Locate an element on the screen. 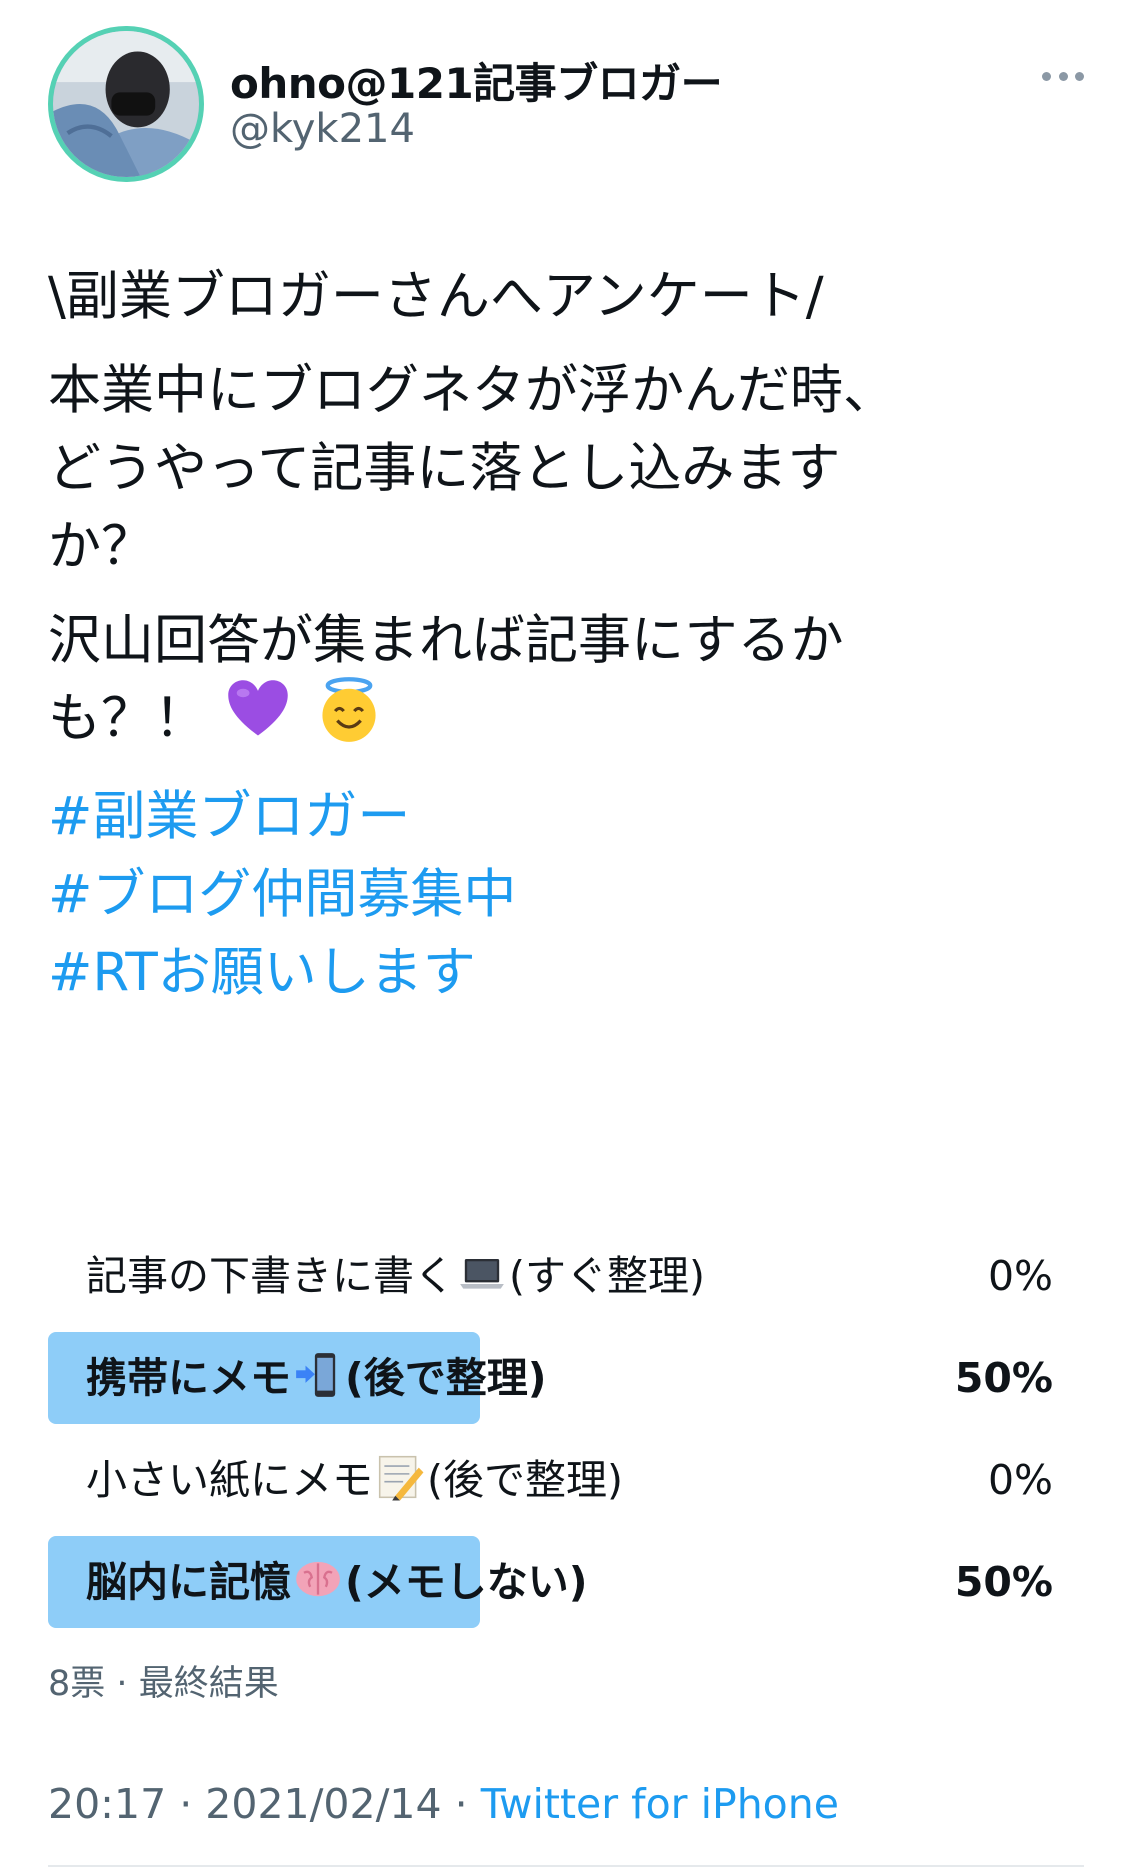 The height and width of the screenshot is (1871, 1125). poll-option-label: 脳内に記憶 (メモしない) is located at coordinates (336, 1582).